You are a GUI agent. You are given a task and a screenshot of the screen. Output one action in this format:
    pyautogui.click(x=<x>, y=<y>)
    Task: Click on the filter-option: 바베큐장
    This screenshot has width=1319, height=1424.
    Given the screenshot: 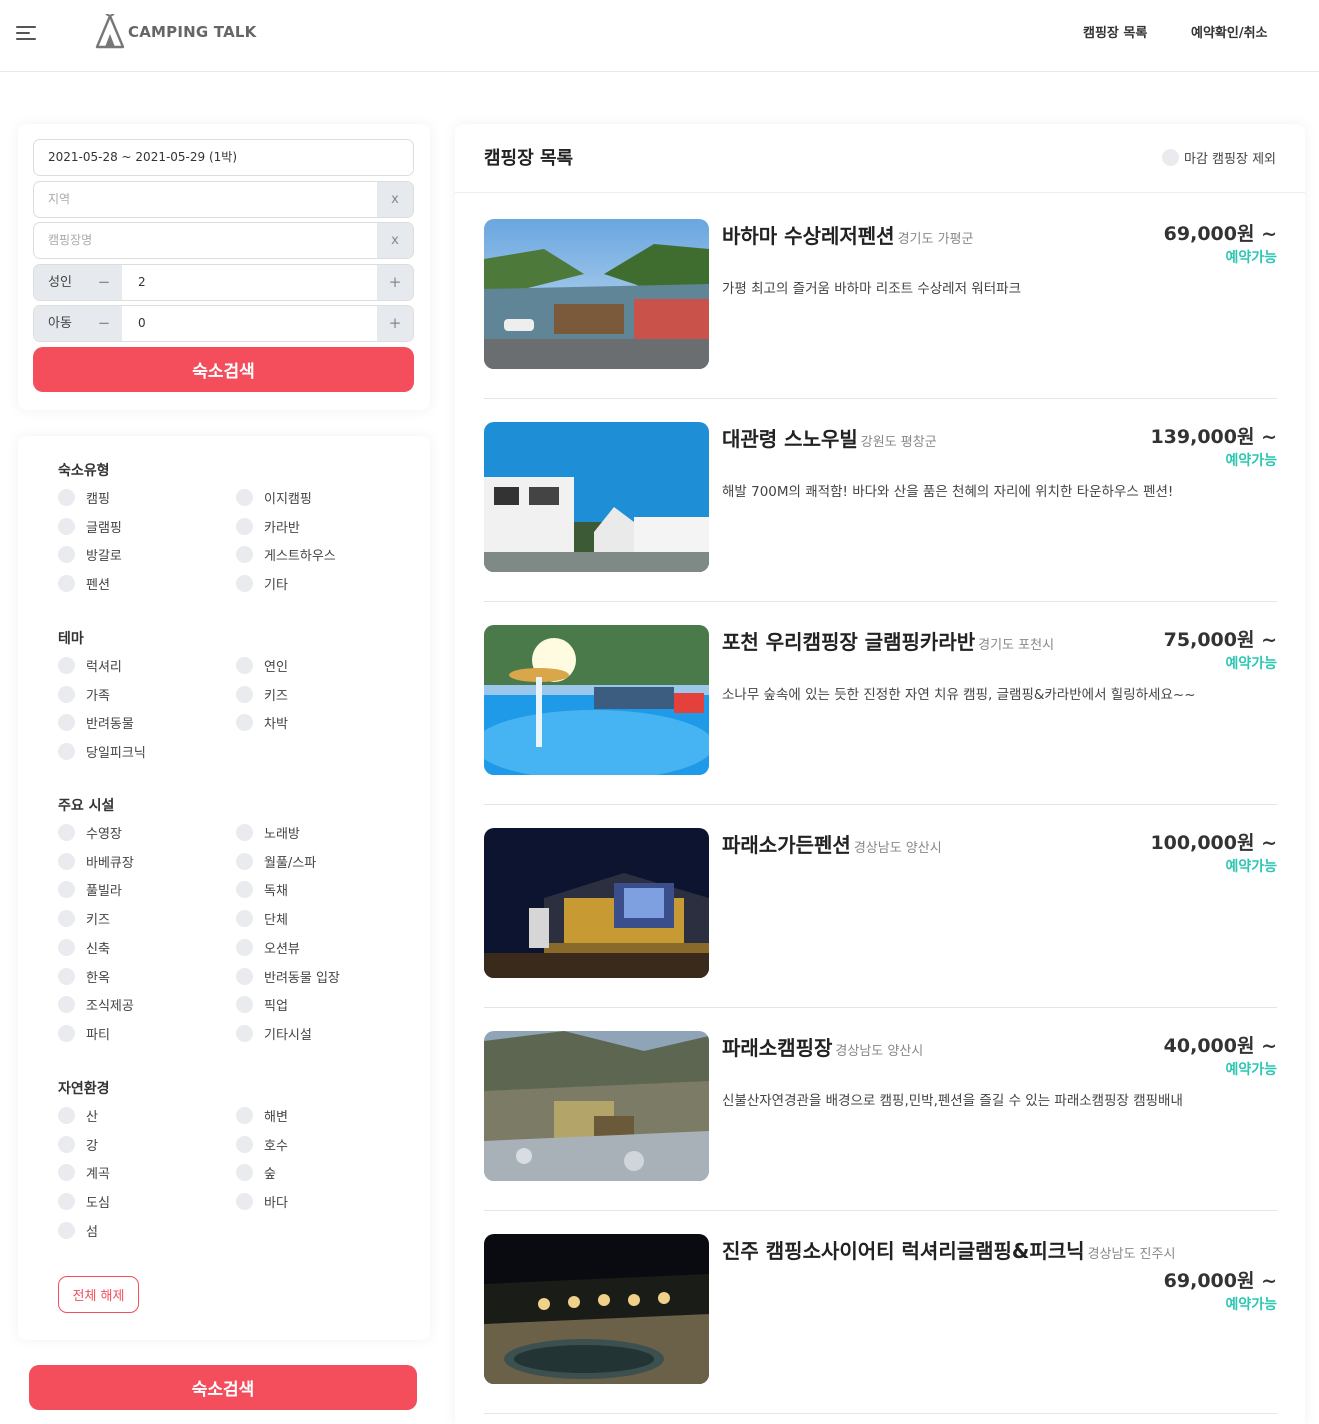 What is the action you would take?
    pyautogui.click(x=96, y=861)
    